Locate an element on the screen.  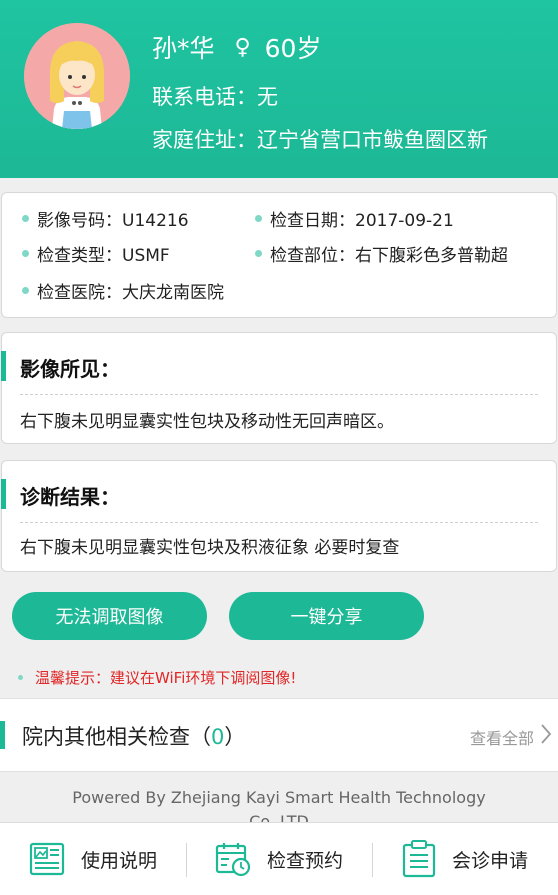
findings-title: 影像所见： is located at coordinates (70, 369).